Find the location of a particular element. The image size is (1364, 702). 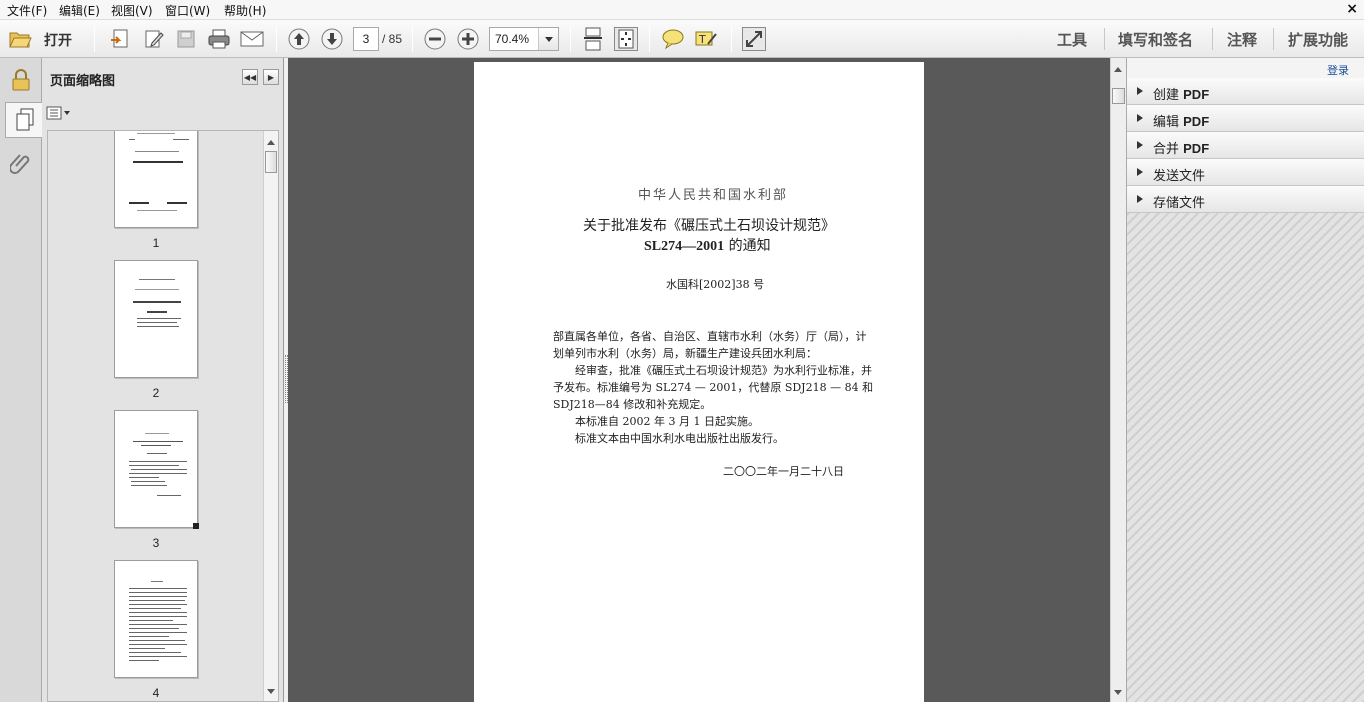

open-folder-icon is located at coordinates (20, 39).